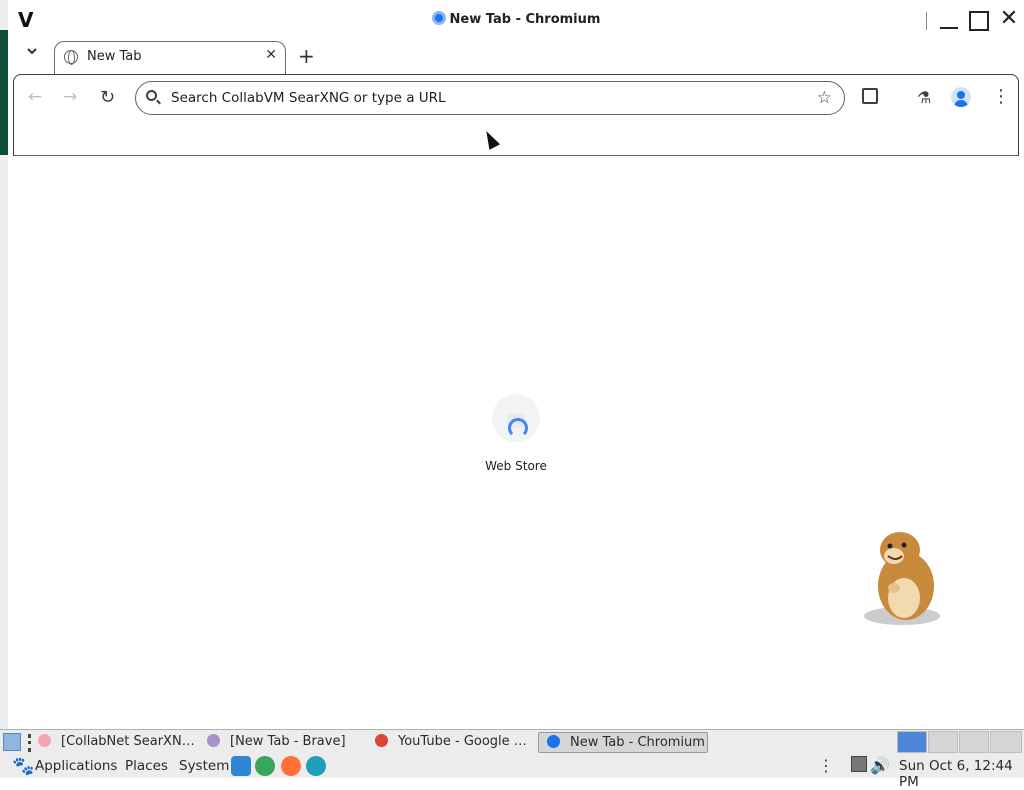 This screenshot has height=790, width=1024. I want to click on window-titlebar: V New Tab - Chromium ✕, so click(516, 20).